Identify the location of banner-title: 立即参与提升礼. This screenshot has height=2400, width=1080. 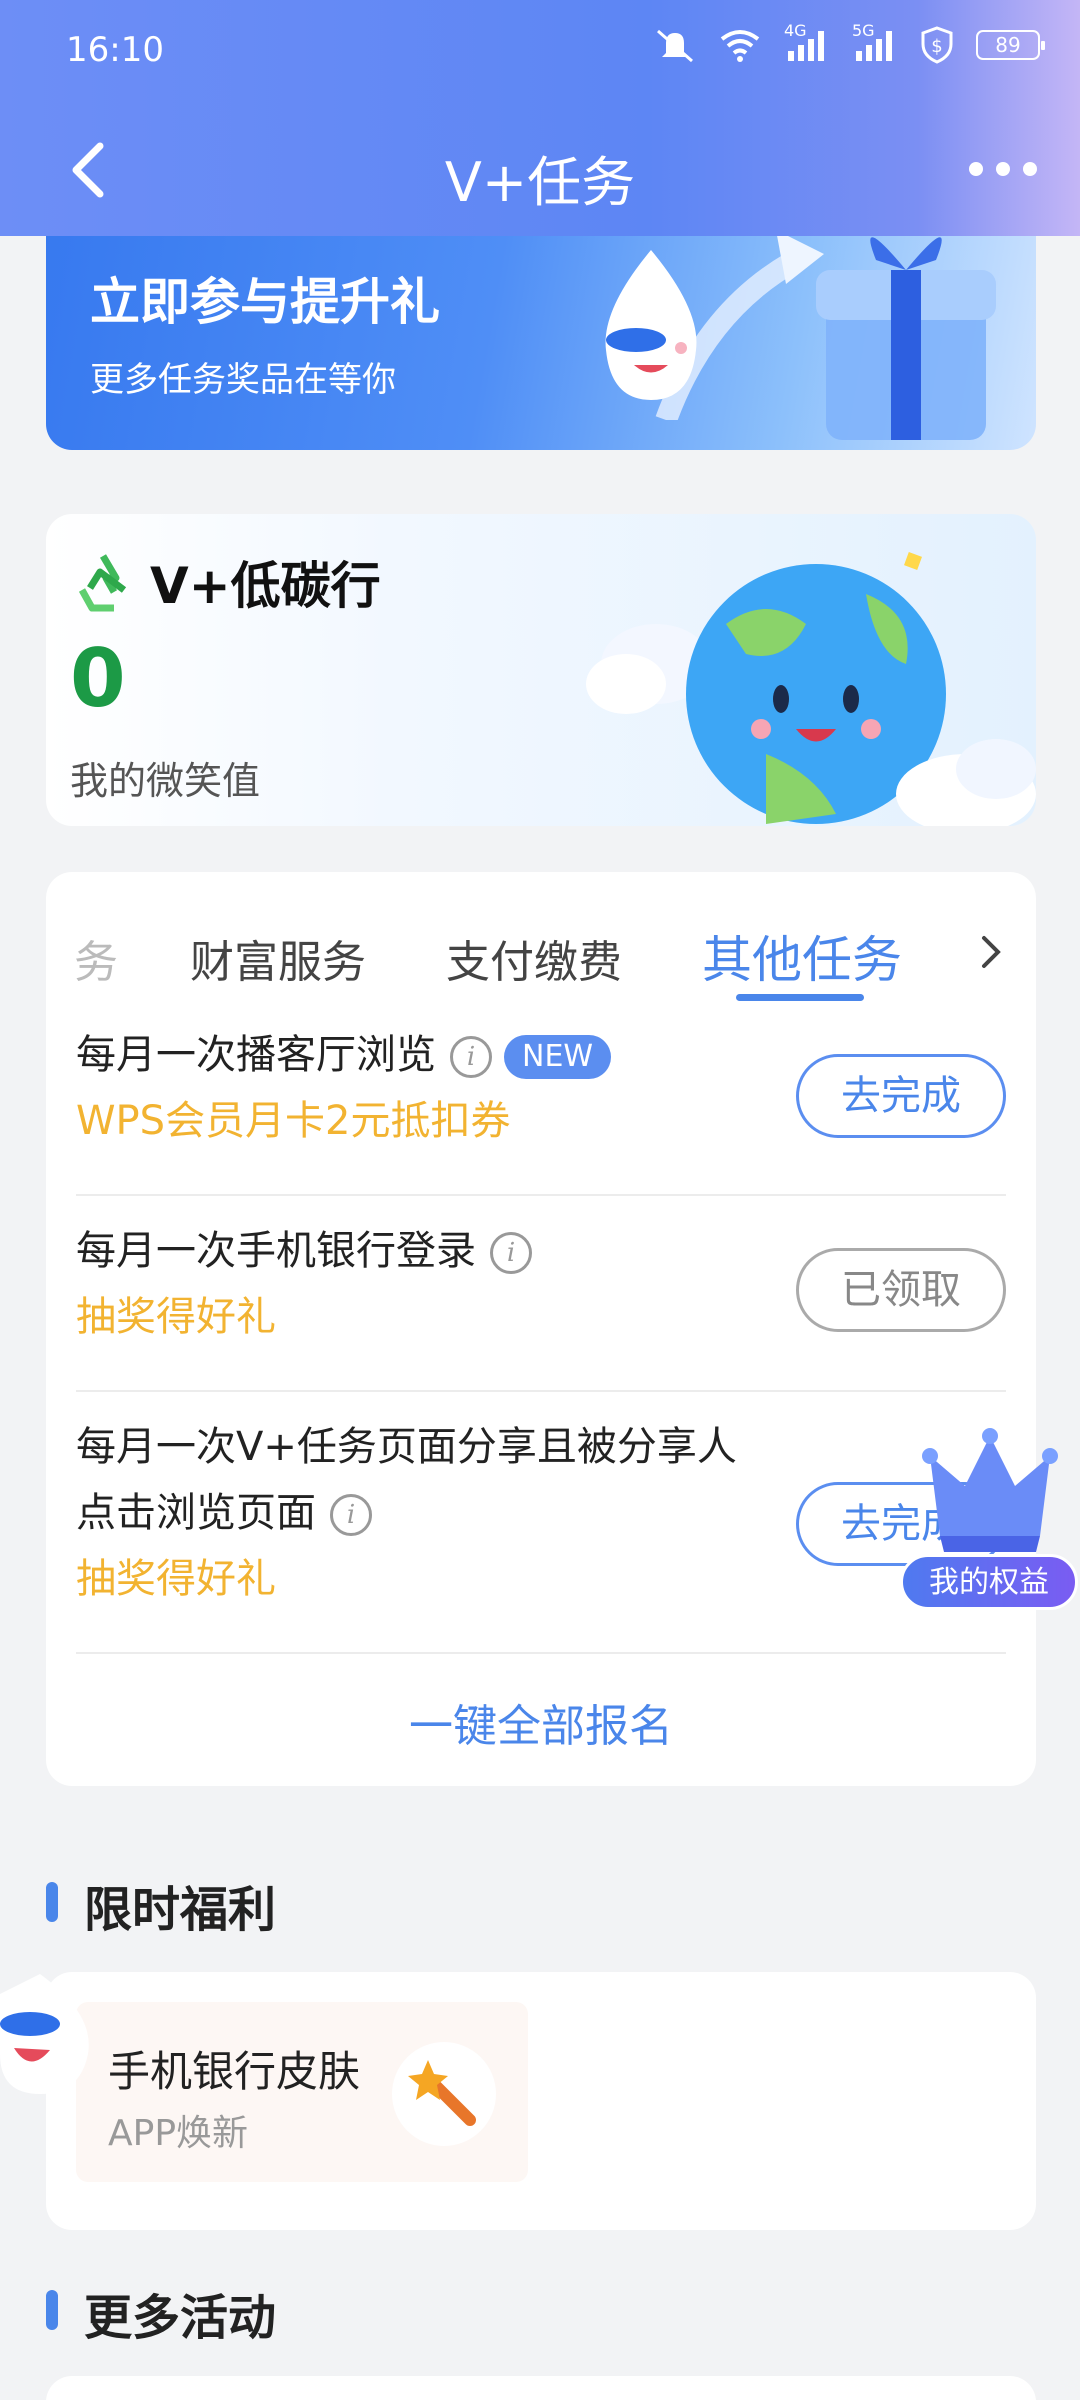
(265, 302).